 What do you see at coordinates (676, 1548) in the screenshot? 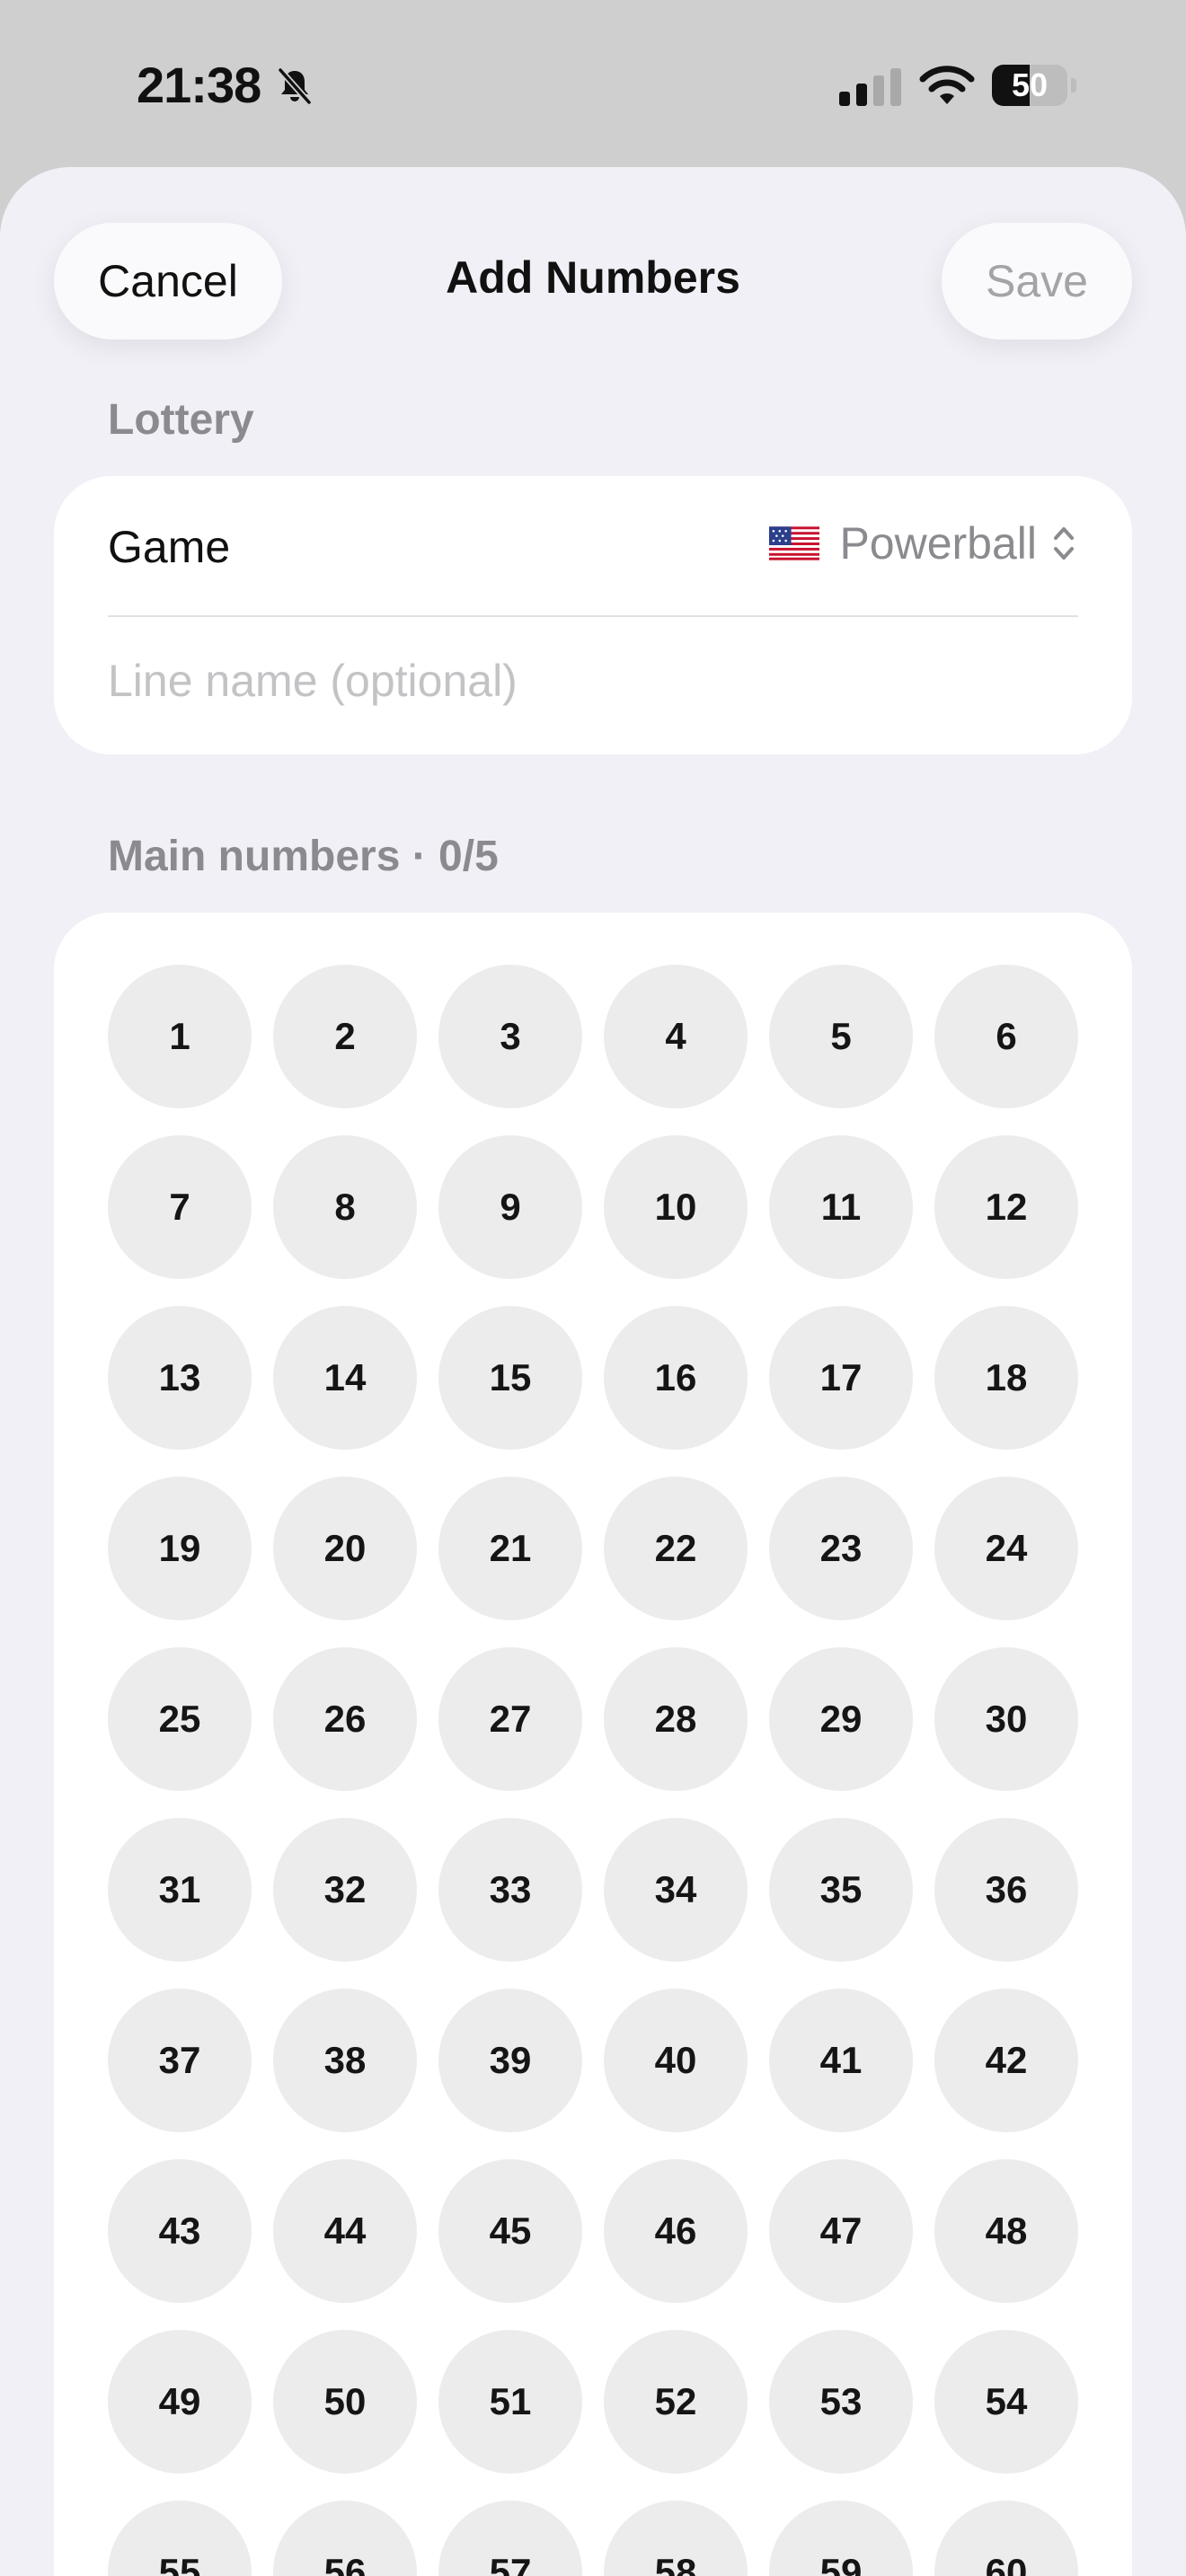
I see `number-ball-22: 22` at bounding box center [676, 1548].